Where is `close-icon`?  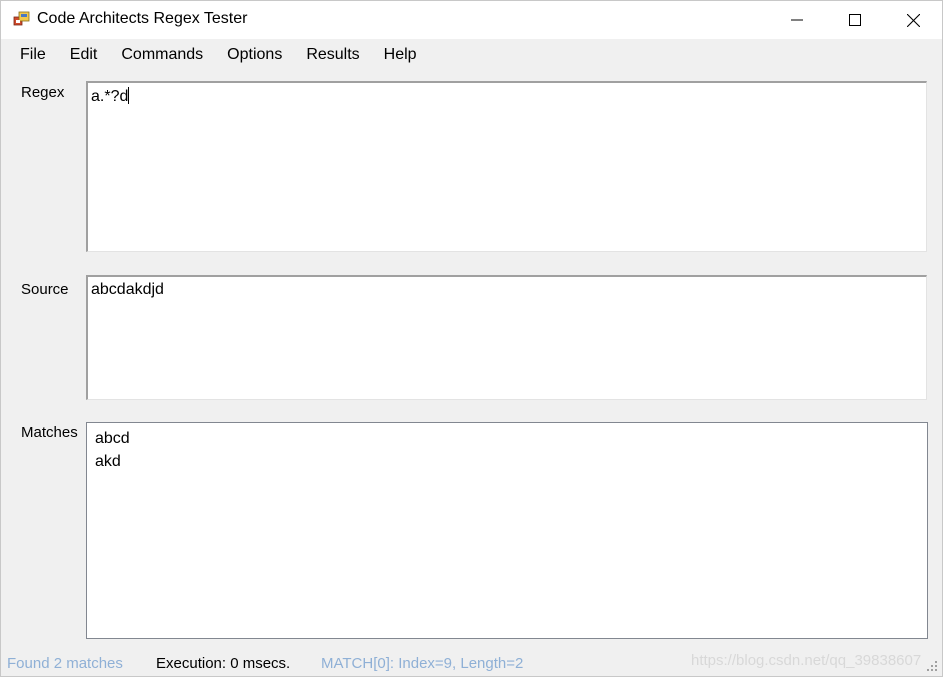
close-icon is located at coordinates (913, 20).